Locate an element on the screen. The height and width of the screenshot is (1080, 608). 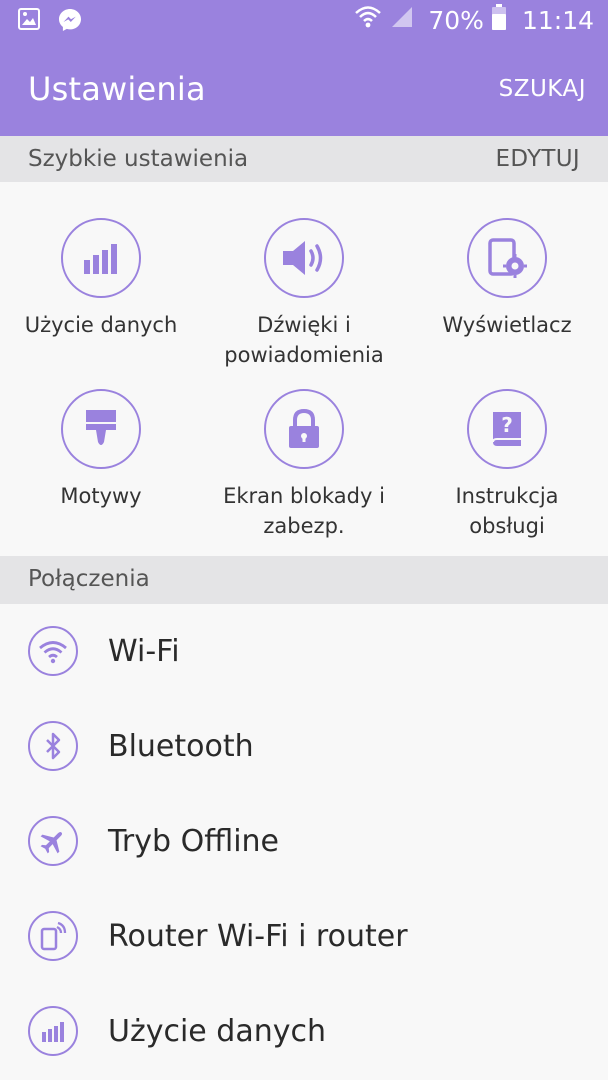
quick-settings-title: Szybkie ustawienia is located at coordinates (138, 159).